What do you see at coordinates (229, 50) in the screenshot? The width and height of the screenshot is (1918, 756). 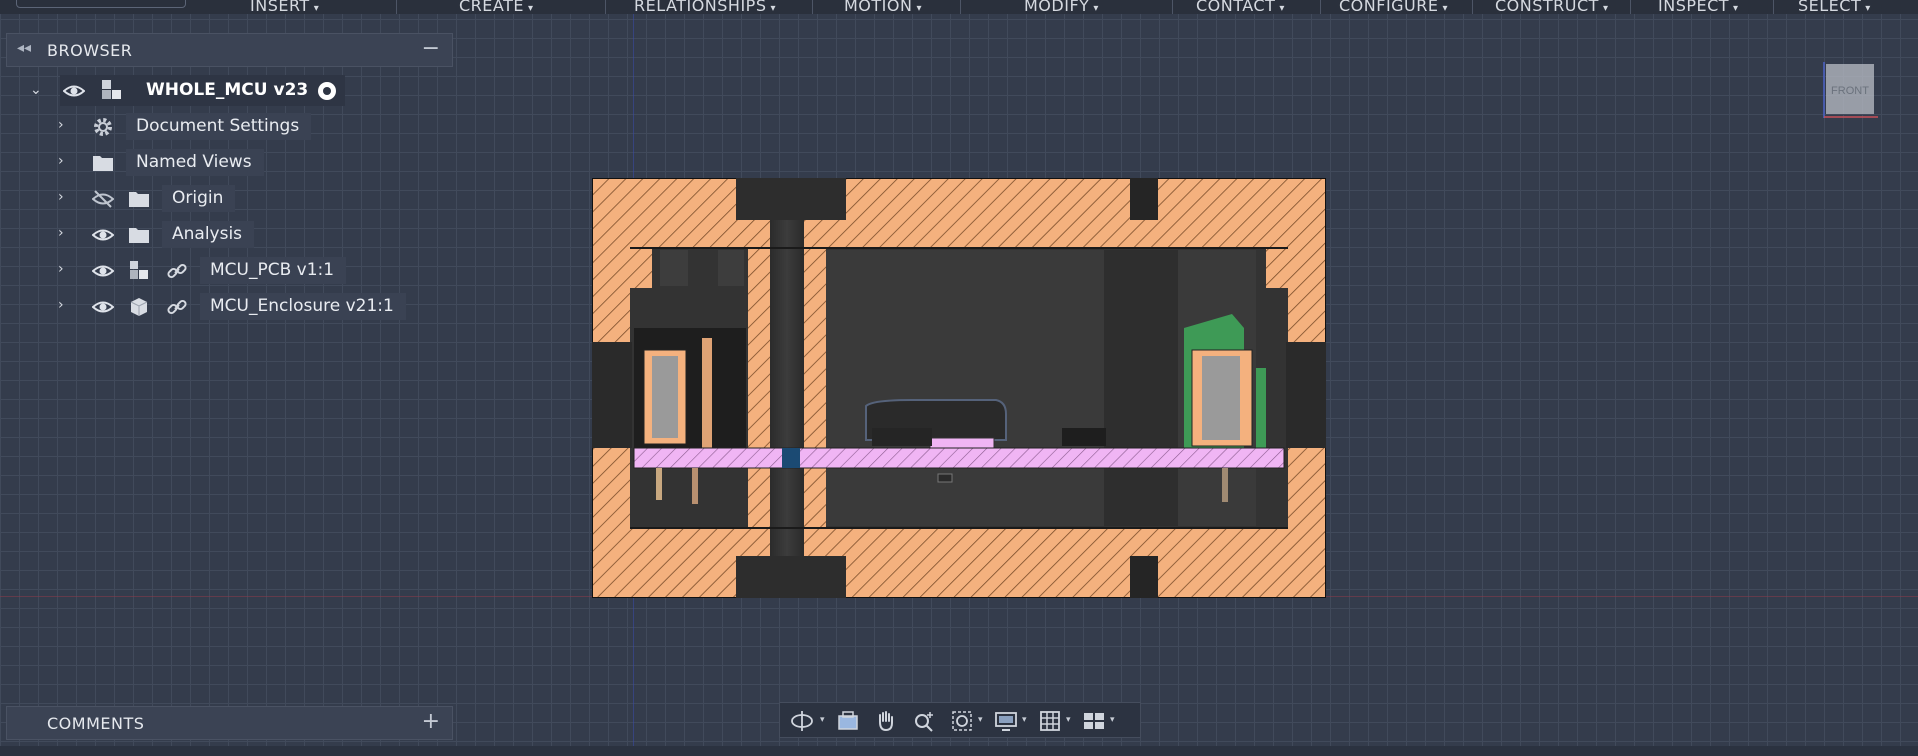 I see `browser-panel-header: ◂◂ BROWSER −` at bounding box center [229, 50].